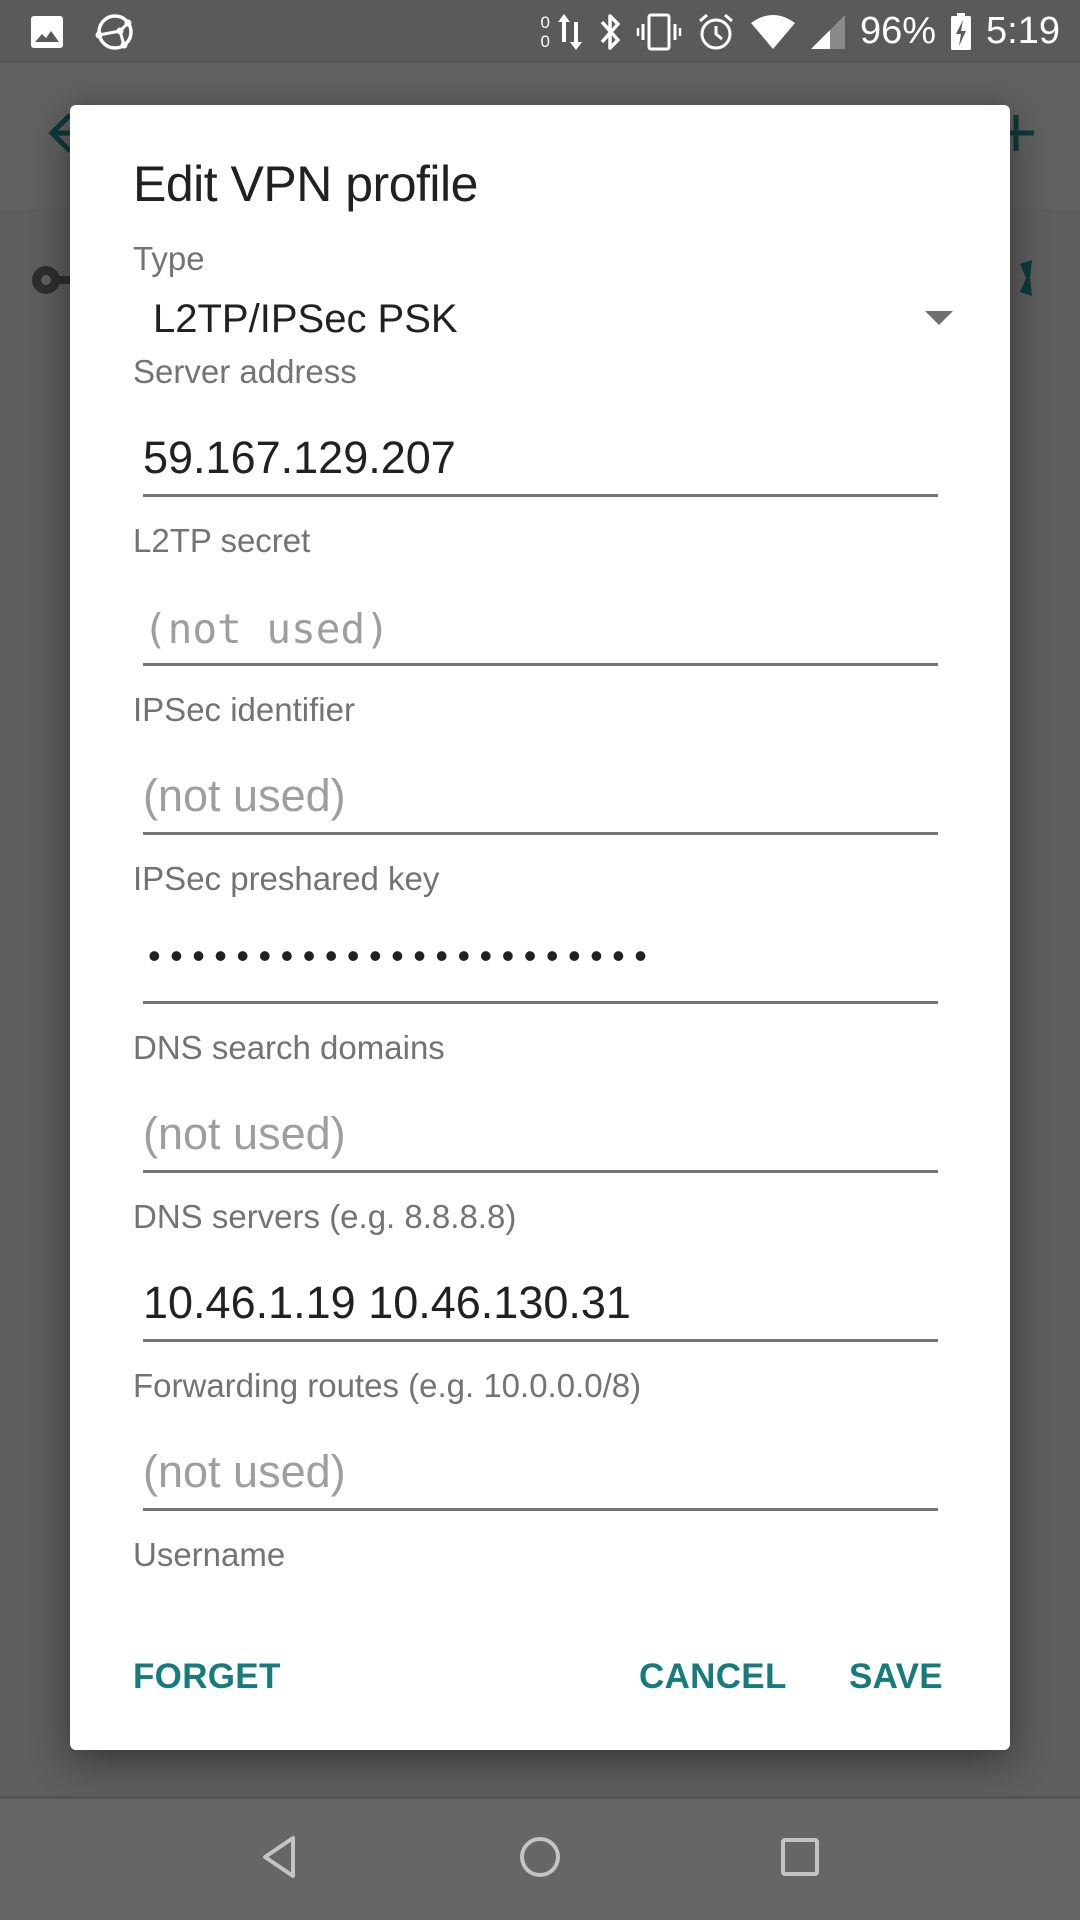 This screenshot has height=1920, width=1080. I want to click on wifi-icon, so click(773, 32).